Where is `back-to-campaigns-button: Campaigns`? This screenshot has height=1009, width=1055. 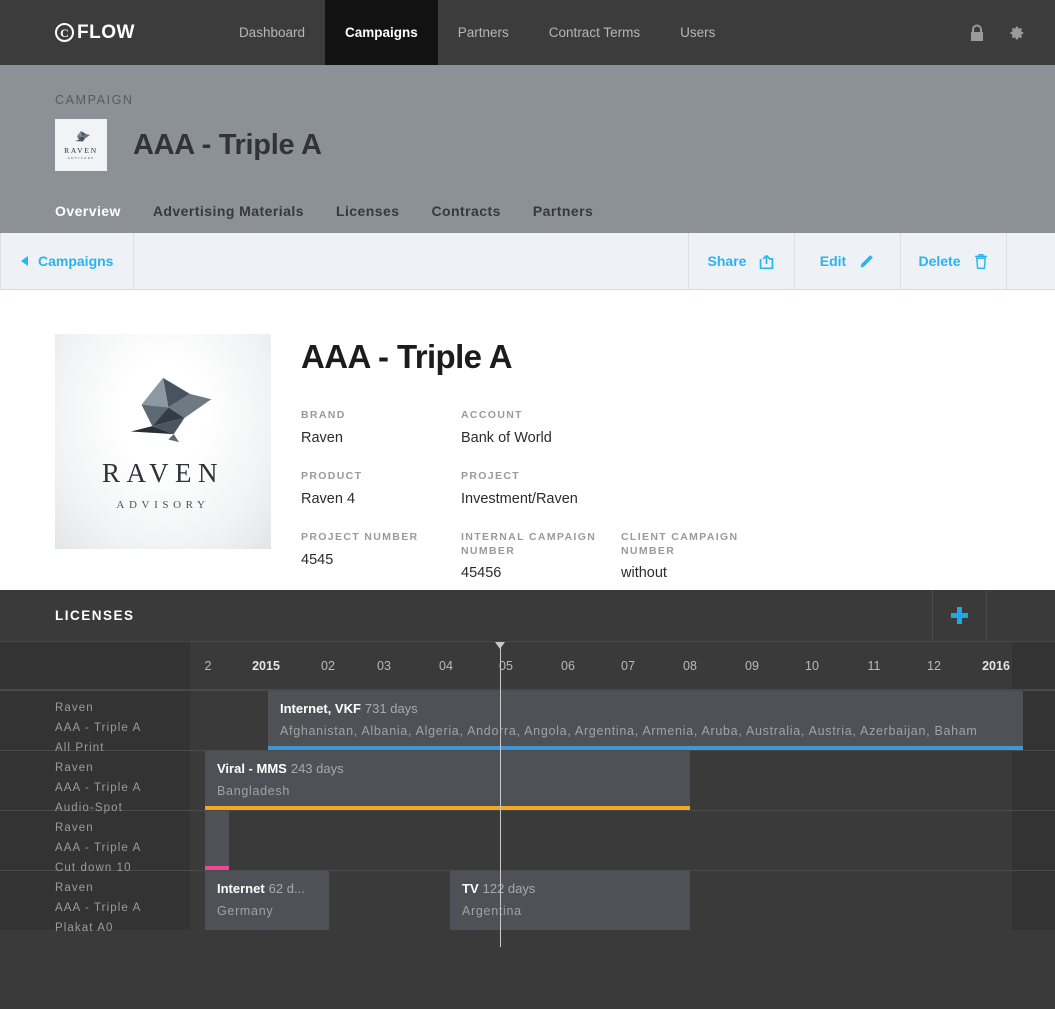 back-to-campaigns-button: Campaigns is located at coordinates (67, 261).